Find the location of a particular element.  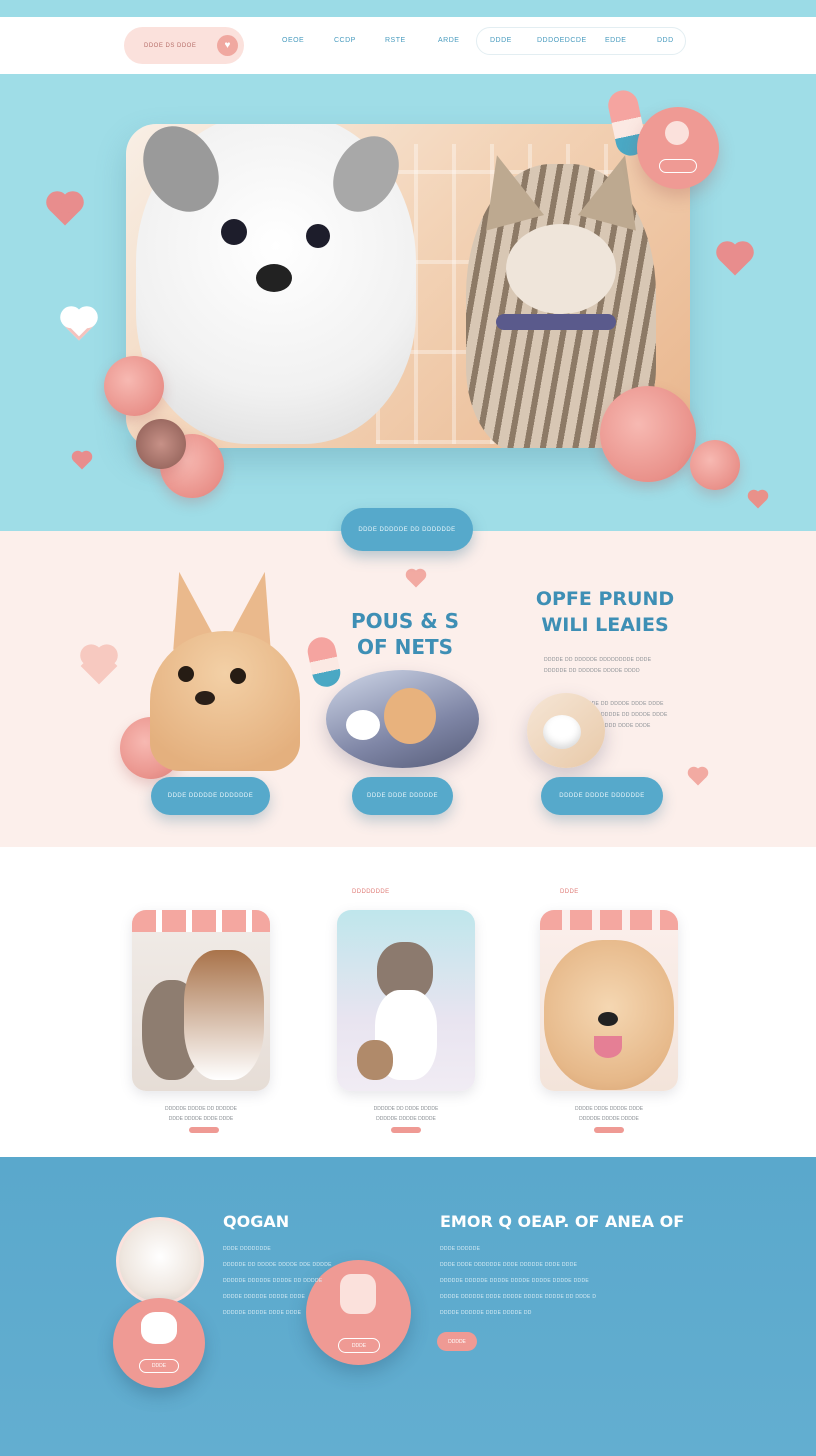

title-line: OF NETS is located at coordinates (405, 647).